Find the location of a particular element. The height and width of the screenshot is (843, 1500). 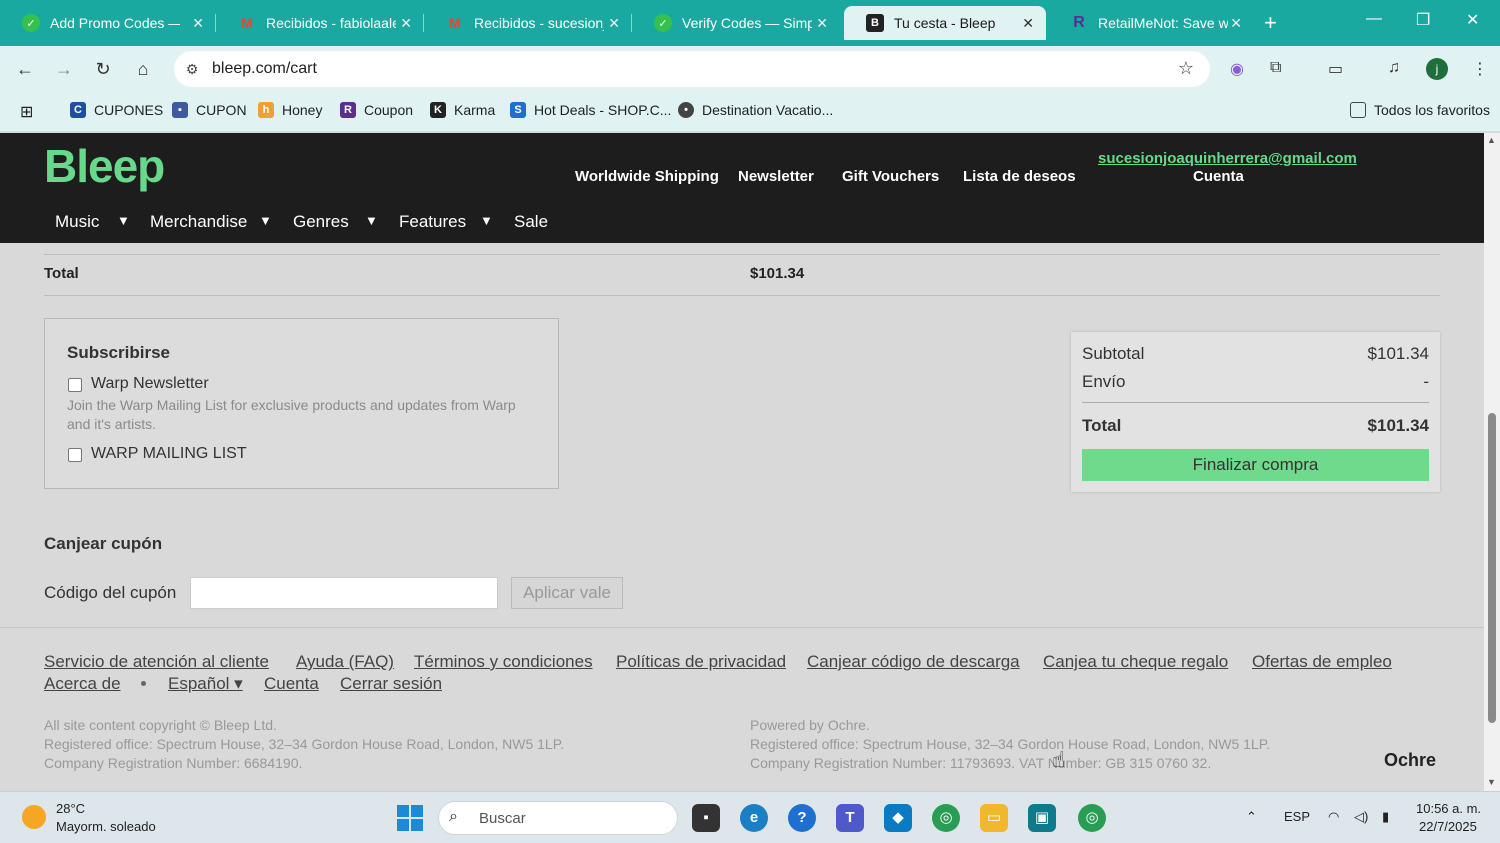

footer-link-jobs: Ofertas de empleo is located at coordinates (1322, 662).